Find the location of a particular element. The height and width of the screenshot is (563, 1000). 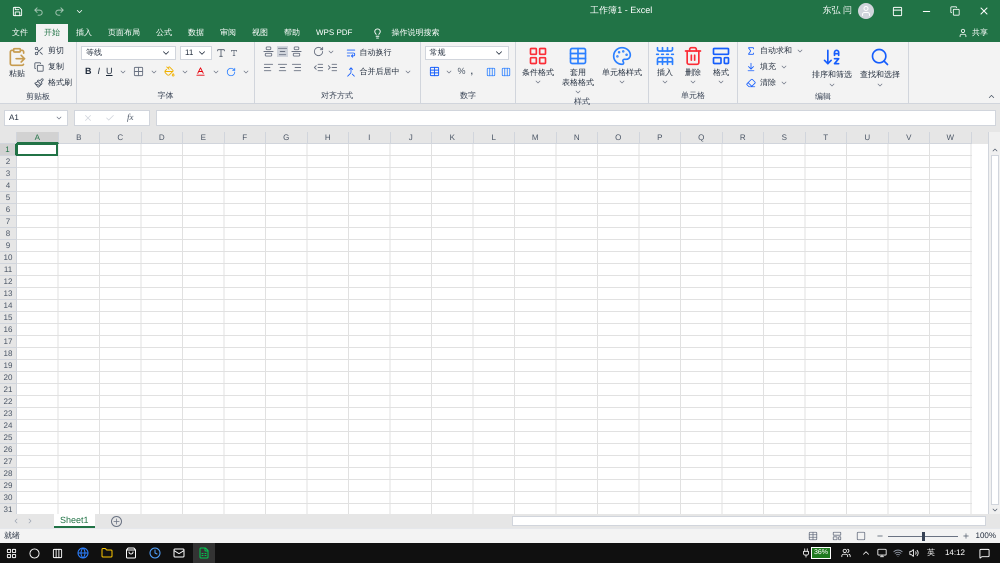

ribbon-tab: 插入 is located at coordinates (84, 33).